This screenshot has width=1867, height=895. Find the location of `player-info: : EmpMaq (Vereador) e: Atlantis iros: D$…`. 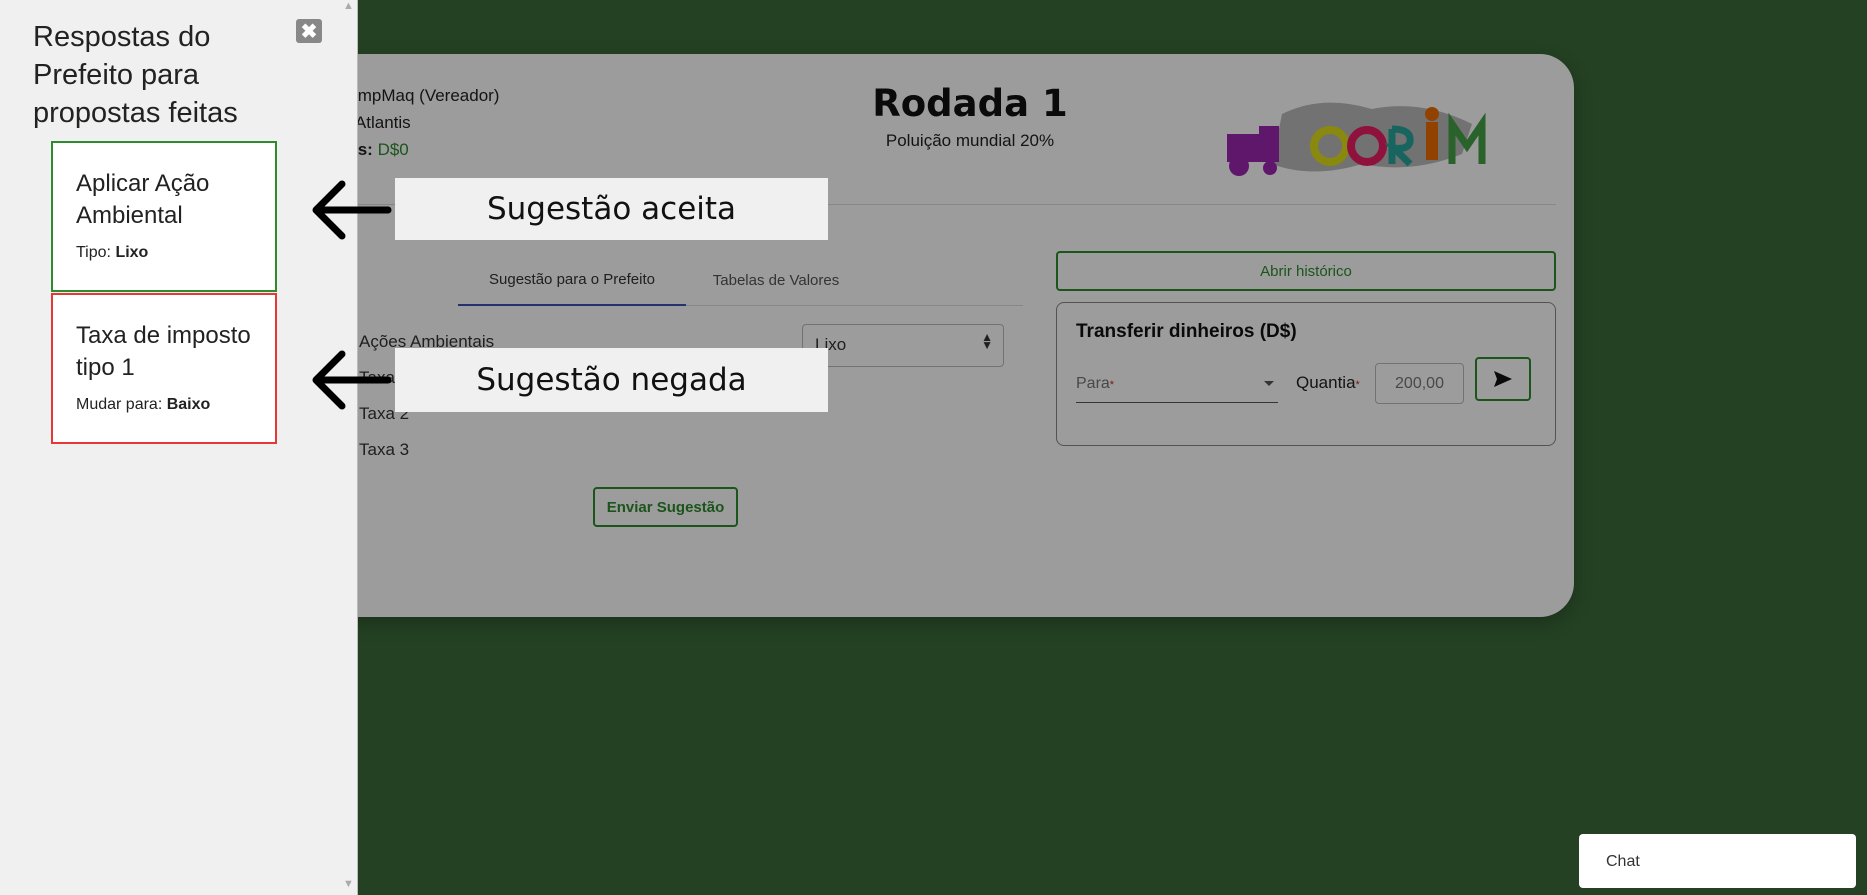

player-info: : EmpMaq (Vereador) e: Atlantis iros: D$… is located at coordinates (417, 122).